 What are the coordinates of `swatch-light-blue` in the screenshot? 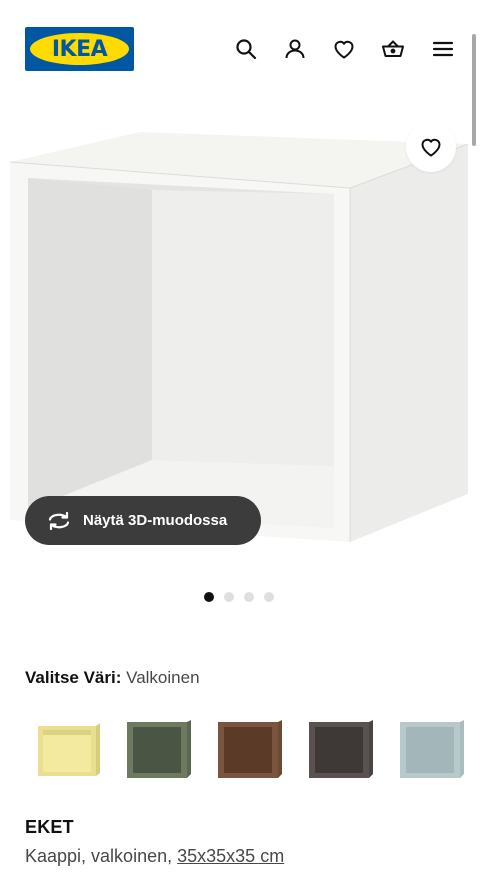 It's located at (432, 750).